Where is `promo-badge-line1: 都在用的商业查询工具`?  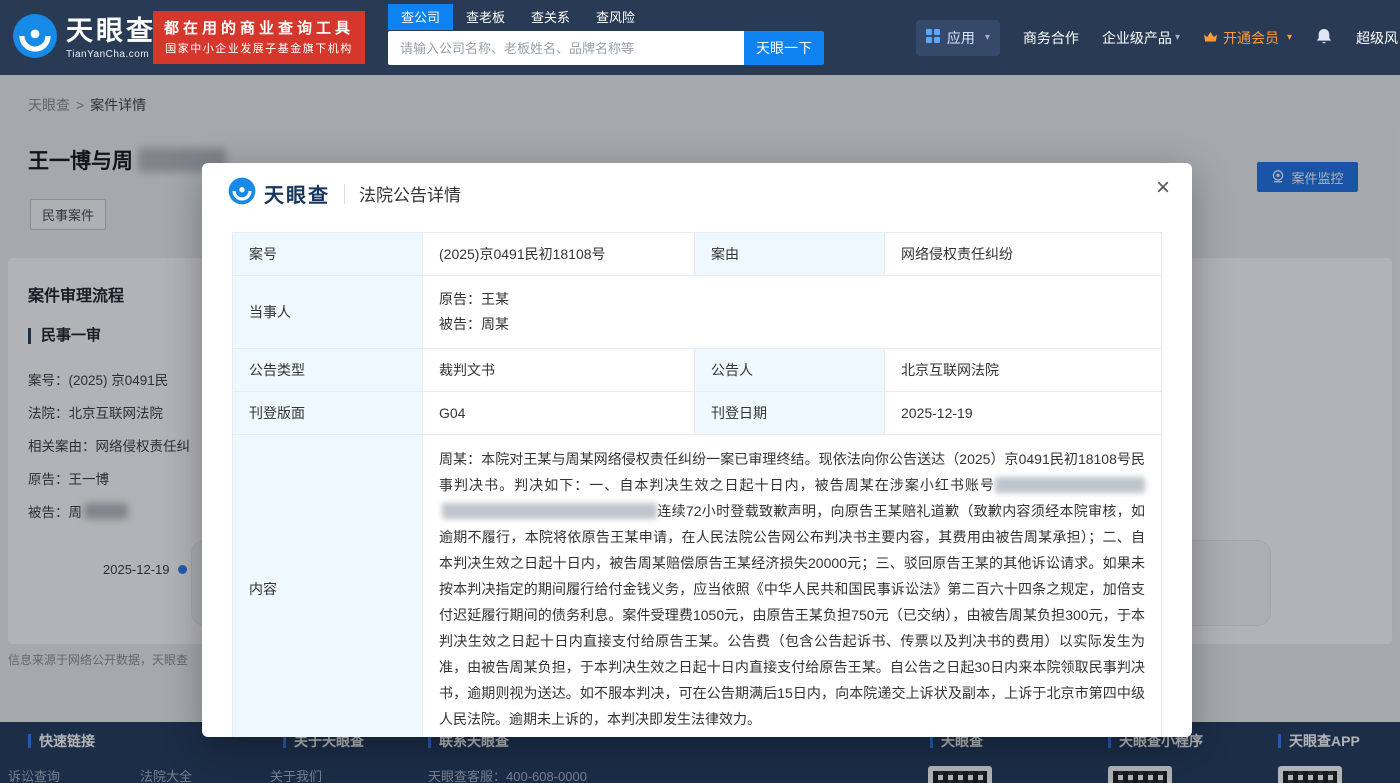
promo-badge-line1: 都在用的商业查询工具 is located at coordinates (259, 28).